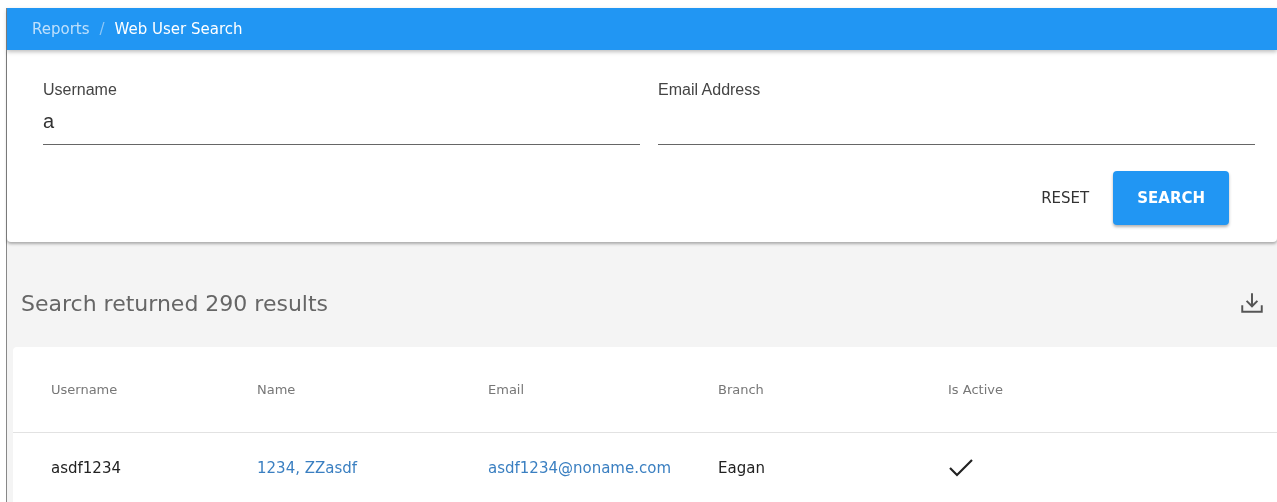 The height and width of the screenshot is (502, 1277). I want to click on text-field: a, so click(341, 126).